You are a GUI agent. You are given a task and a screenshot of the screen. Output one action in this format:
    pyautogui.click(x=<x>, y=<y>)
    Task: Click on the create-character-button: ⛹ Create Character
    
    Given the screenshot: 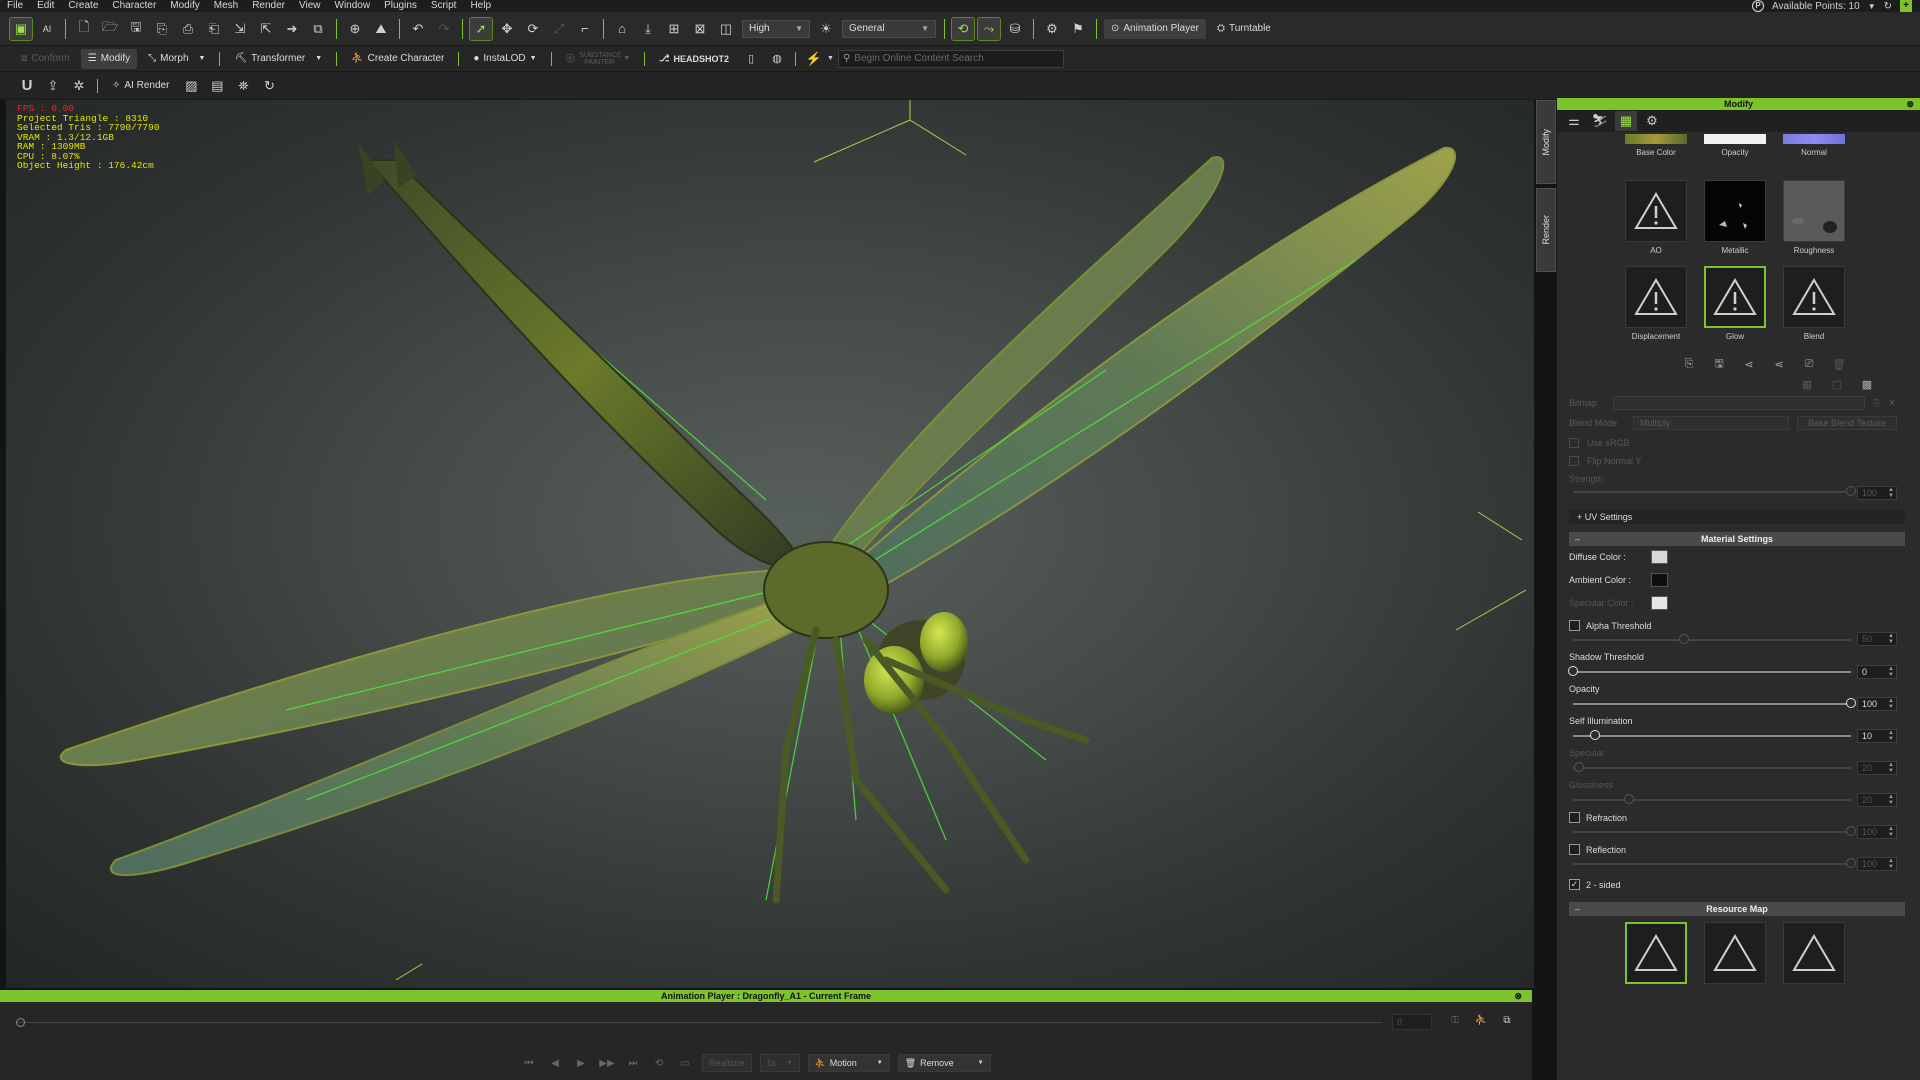 What is the action you would take?
    pyautogui.click(x=397, y=59)
    